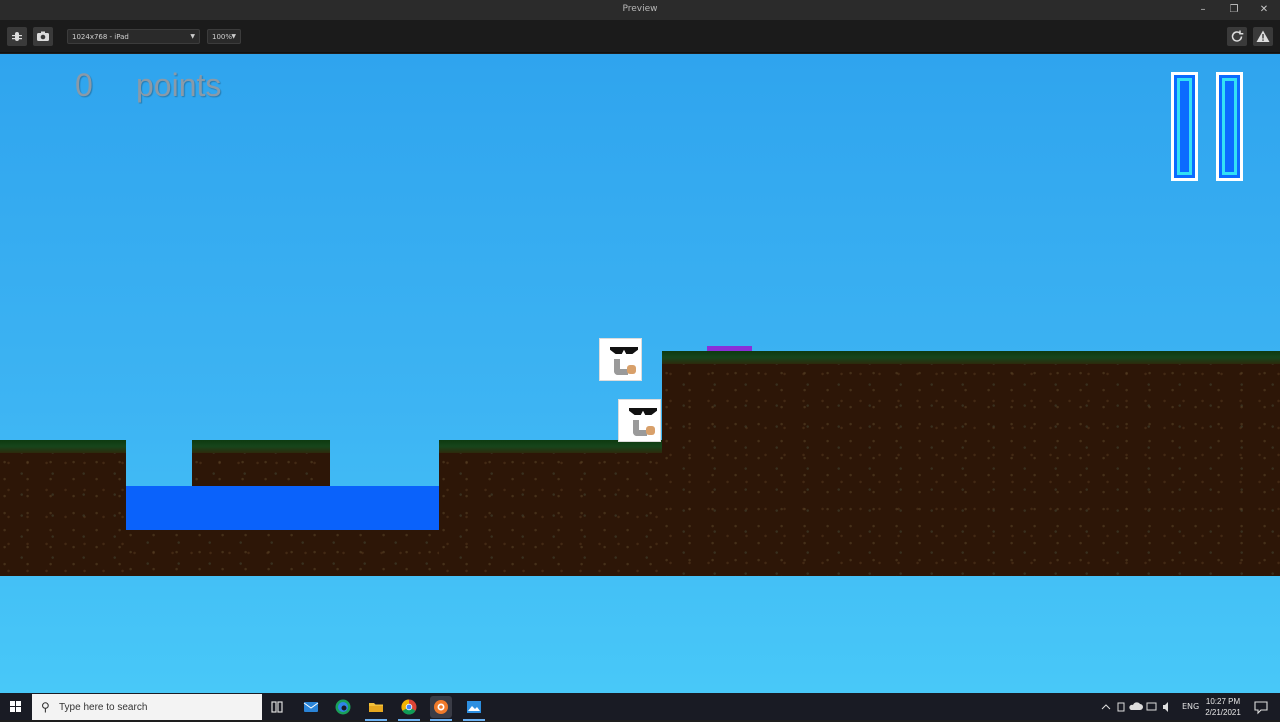  I want to click on pause-button-left-bar, so click(1184, 126).